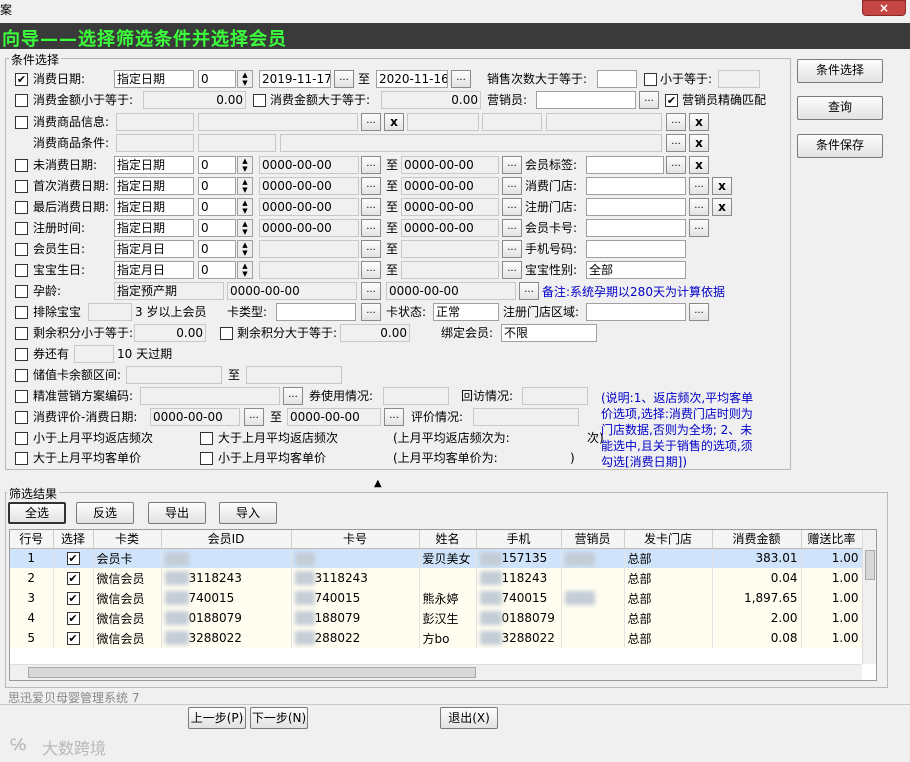  Describe the element at coordinates (170, 333) in the screenshot. I see `points-lt-input: 0.00` at that location.